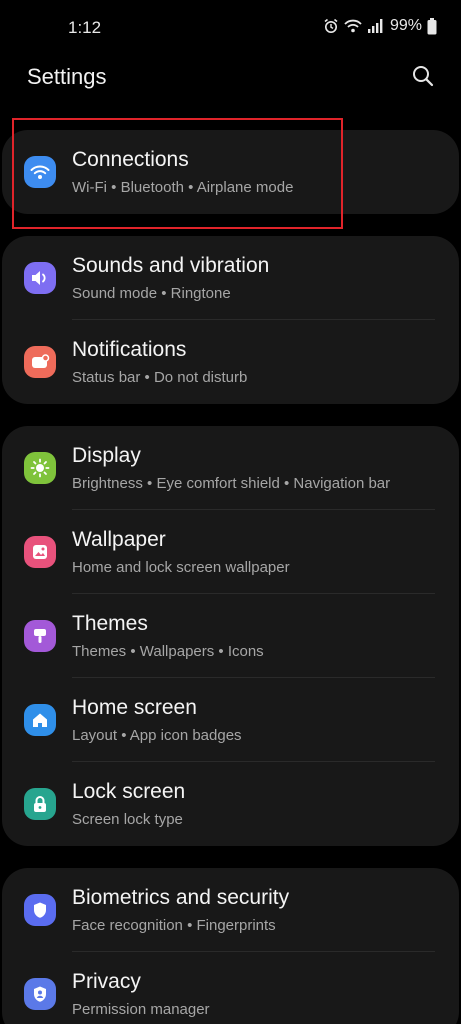 This screenshot has height=1024, width=461. What do you see at coordinates (230, 29) in the screenshot?
I see `status-bar: 1:12 99%` at bounding box center [230, 29].